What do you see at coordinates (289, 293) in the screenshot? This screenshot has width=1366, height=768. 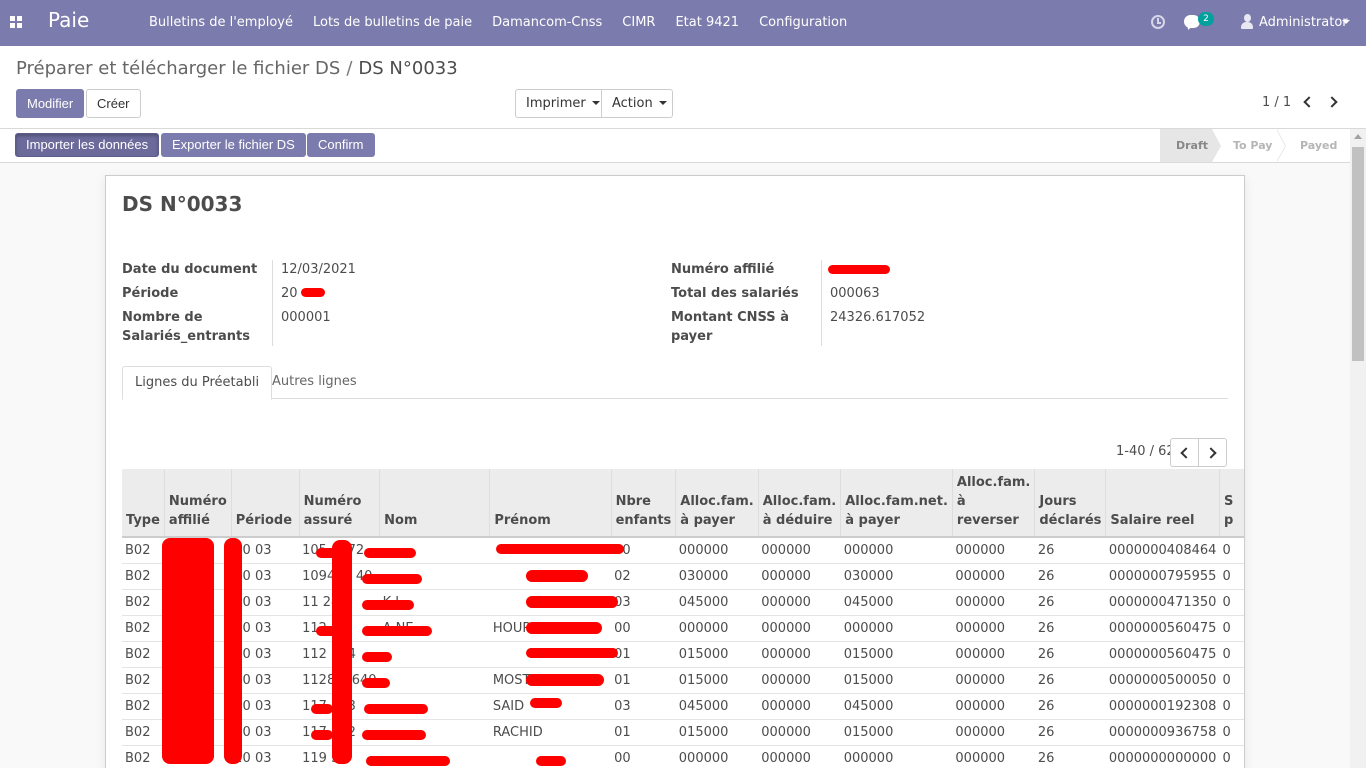 I see `field-period: 20` at bounding box center [289, 293].